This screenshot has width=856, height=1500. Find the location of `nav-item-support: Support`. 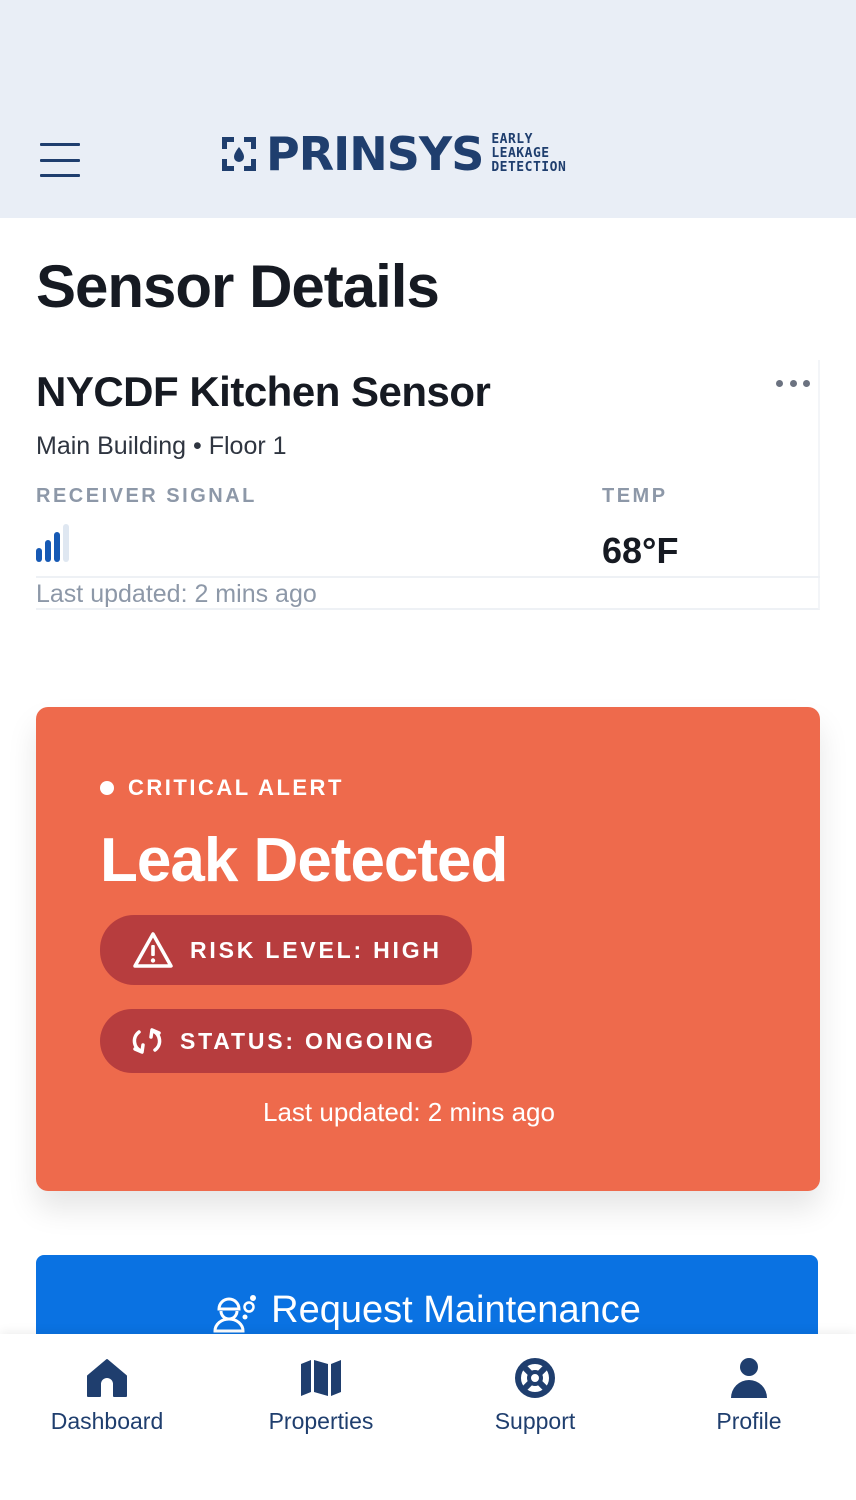

nav-item-support: Support is located at coordinates (535, 1395).